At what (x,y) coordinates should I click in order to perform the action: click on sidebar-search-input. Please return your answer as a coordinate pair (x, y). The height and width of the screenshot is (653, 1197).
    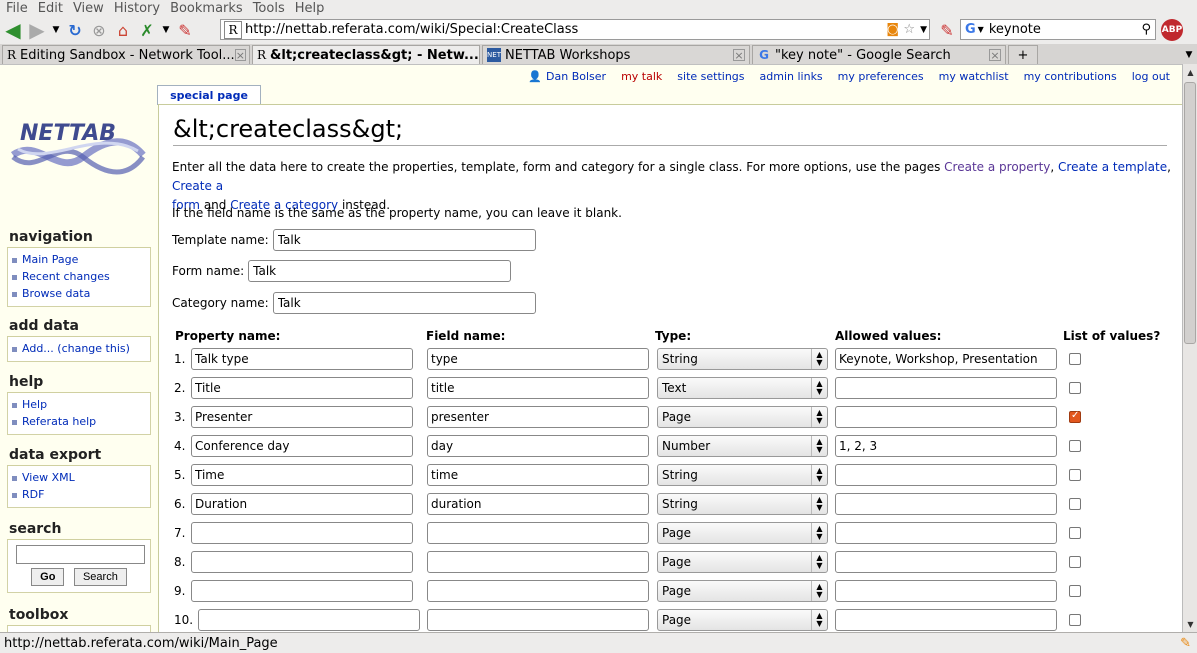
    Looking at the image, I should click on (80, 554).